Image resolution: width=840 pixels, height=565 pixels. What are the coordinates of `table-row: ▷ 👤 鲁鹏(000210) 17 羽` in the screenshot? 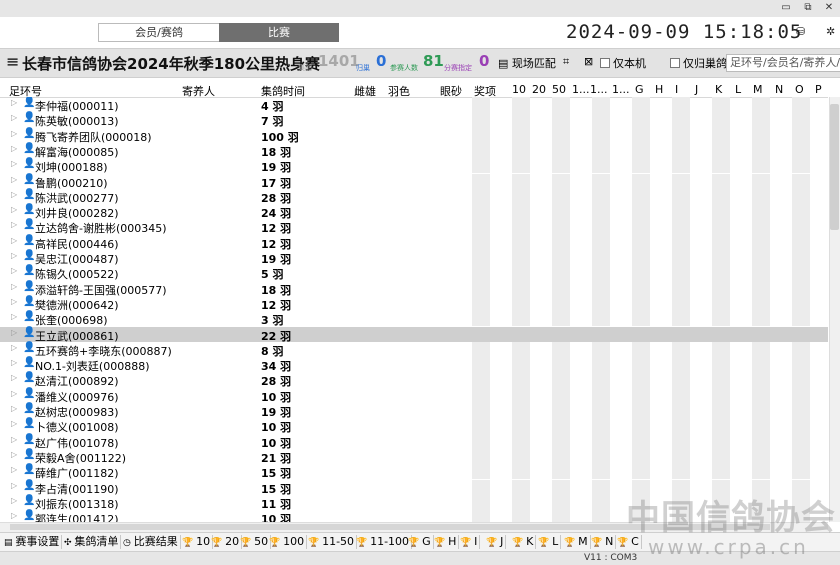 It's located at (414, 181).